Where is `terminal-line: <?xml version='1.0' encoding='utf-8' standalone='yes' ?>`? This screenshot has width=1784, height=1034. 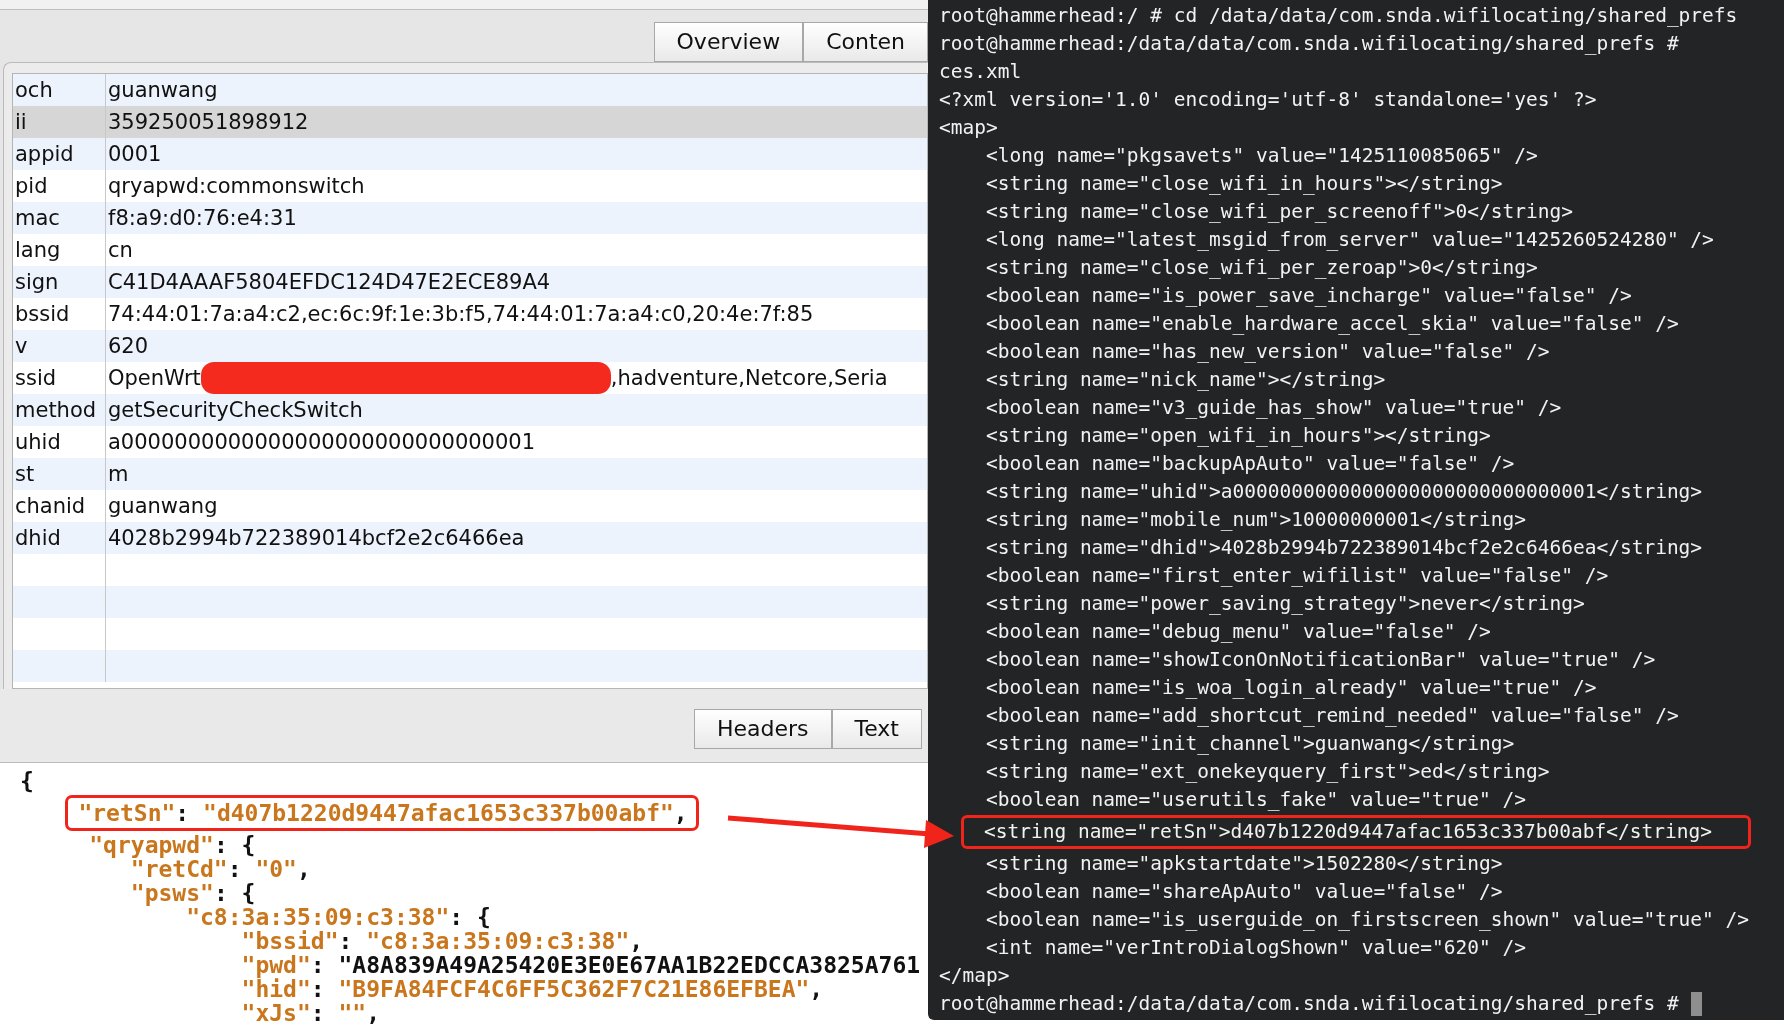 terminal-line: <?xml version='1.0' encoding='utf-8' standalone='yes' ?> is located at coordinates (1268, 100).